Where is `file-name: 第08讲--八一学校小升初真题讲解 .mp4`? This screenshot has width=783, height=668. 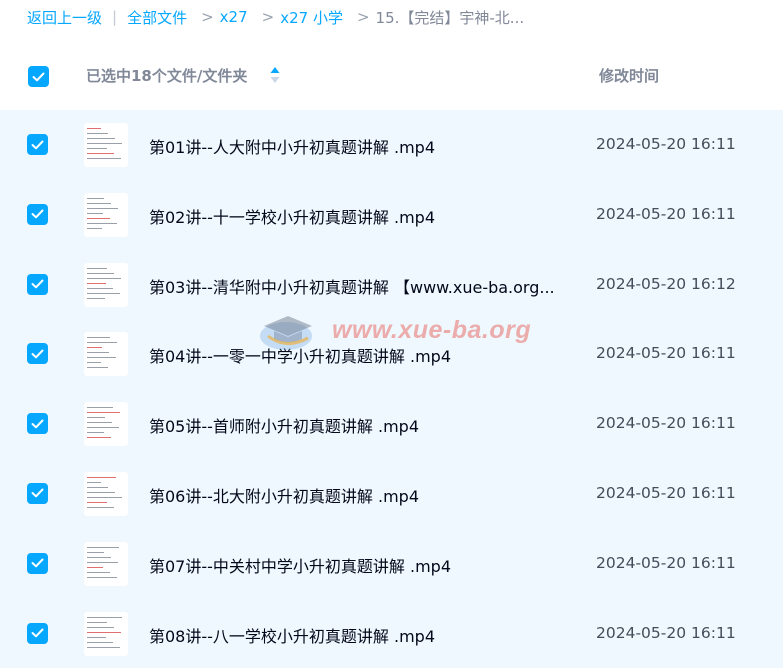 file-name: 第08讲--八一学校小升初真题讲解 .mp4 is located at coordinates (359, 635).